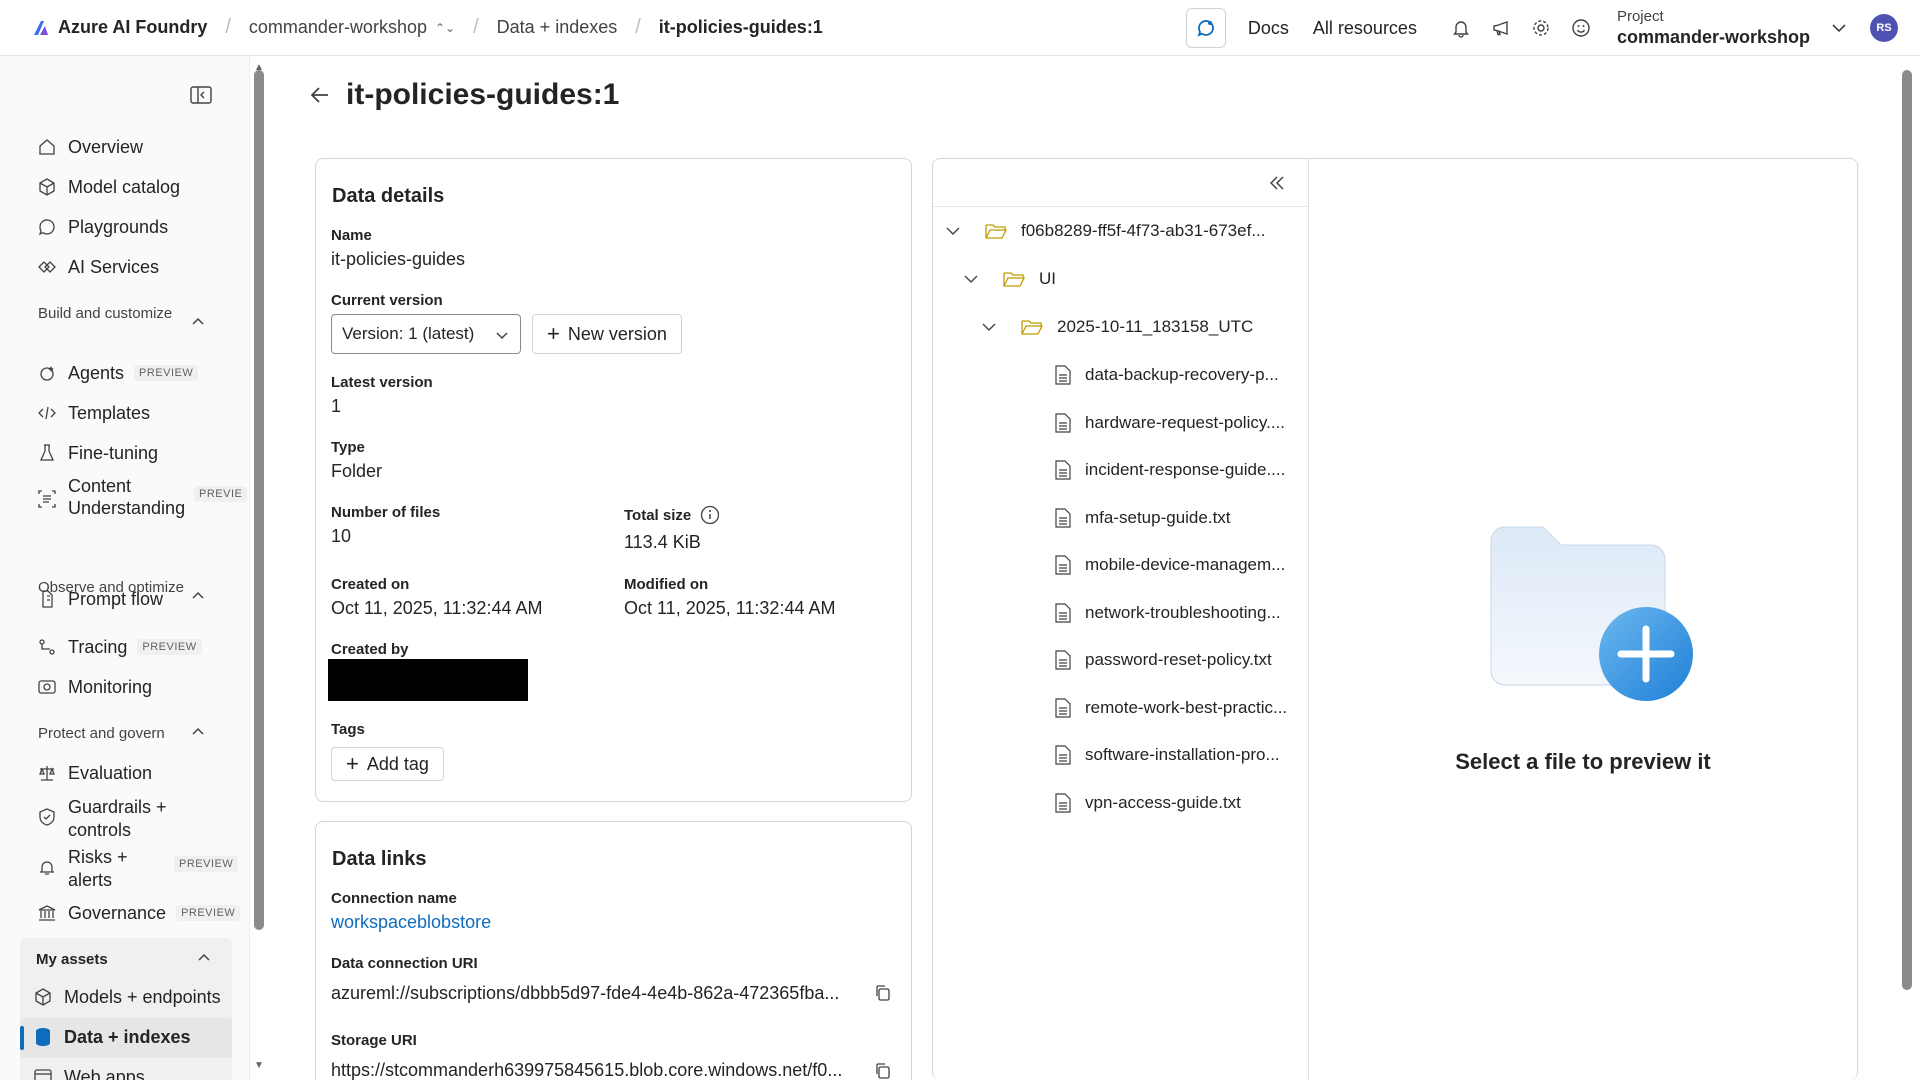  What do you see at coordinates (320, 95) in the screenshot?
I see `back-button` at bounding box center [320, 95].